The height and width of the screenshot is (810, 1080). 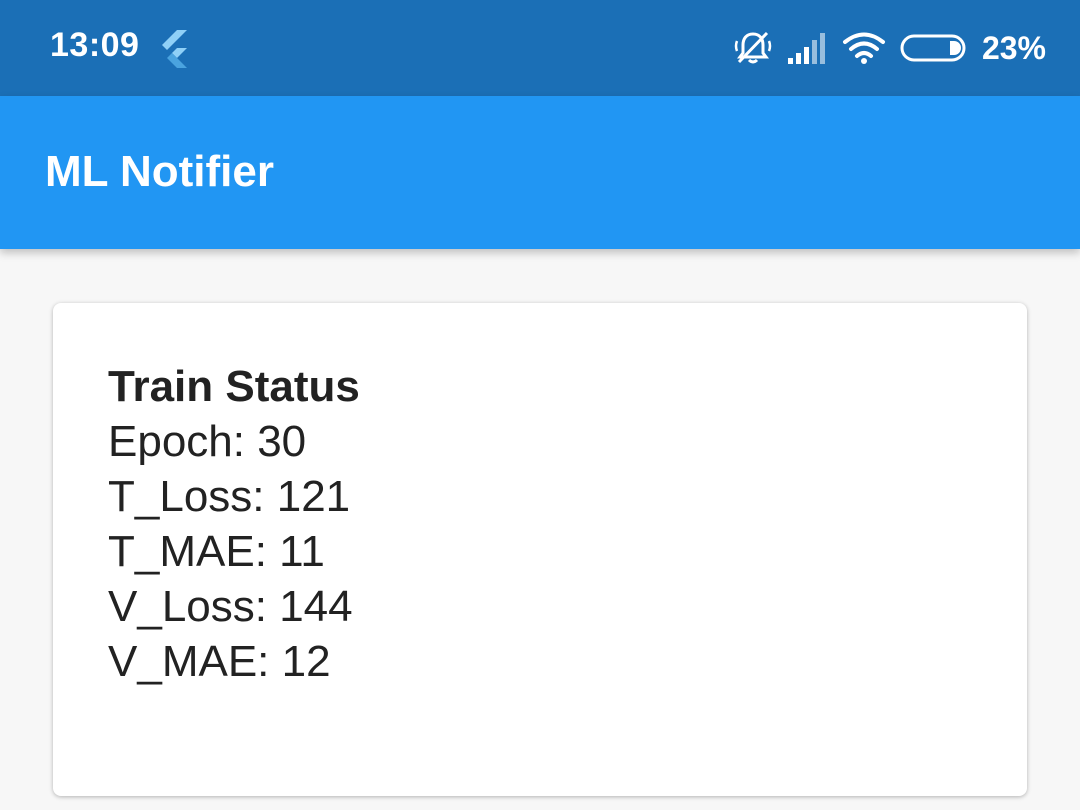 What do you see at coordinates (95, 45) in the screenshot?
I see `status-time: 13:09` at bounding box center [95, 45].